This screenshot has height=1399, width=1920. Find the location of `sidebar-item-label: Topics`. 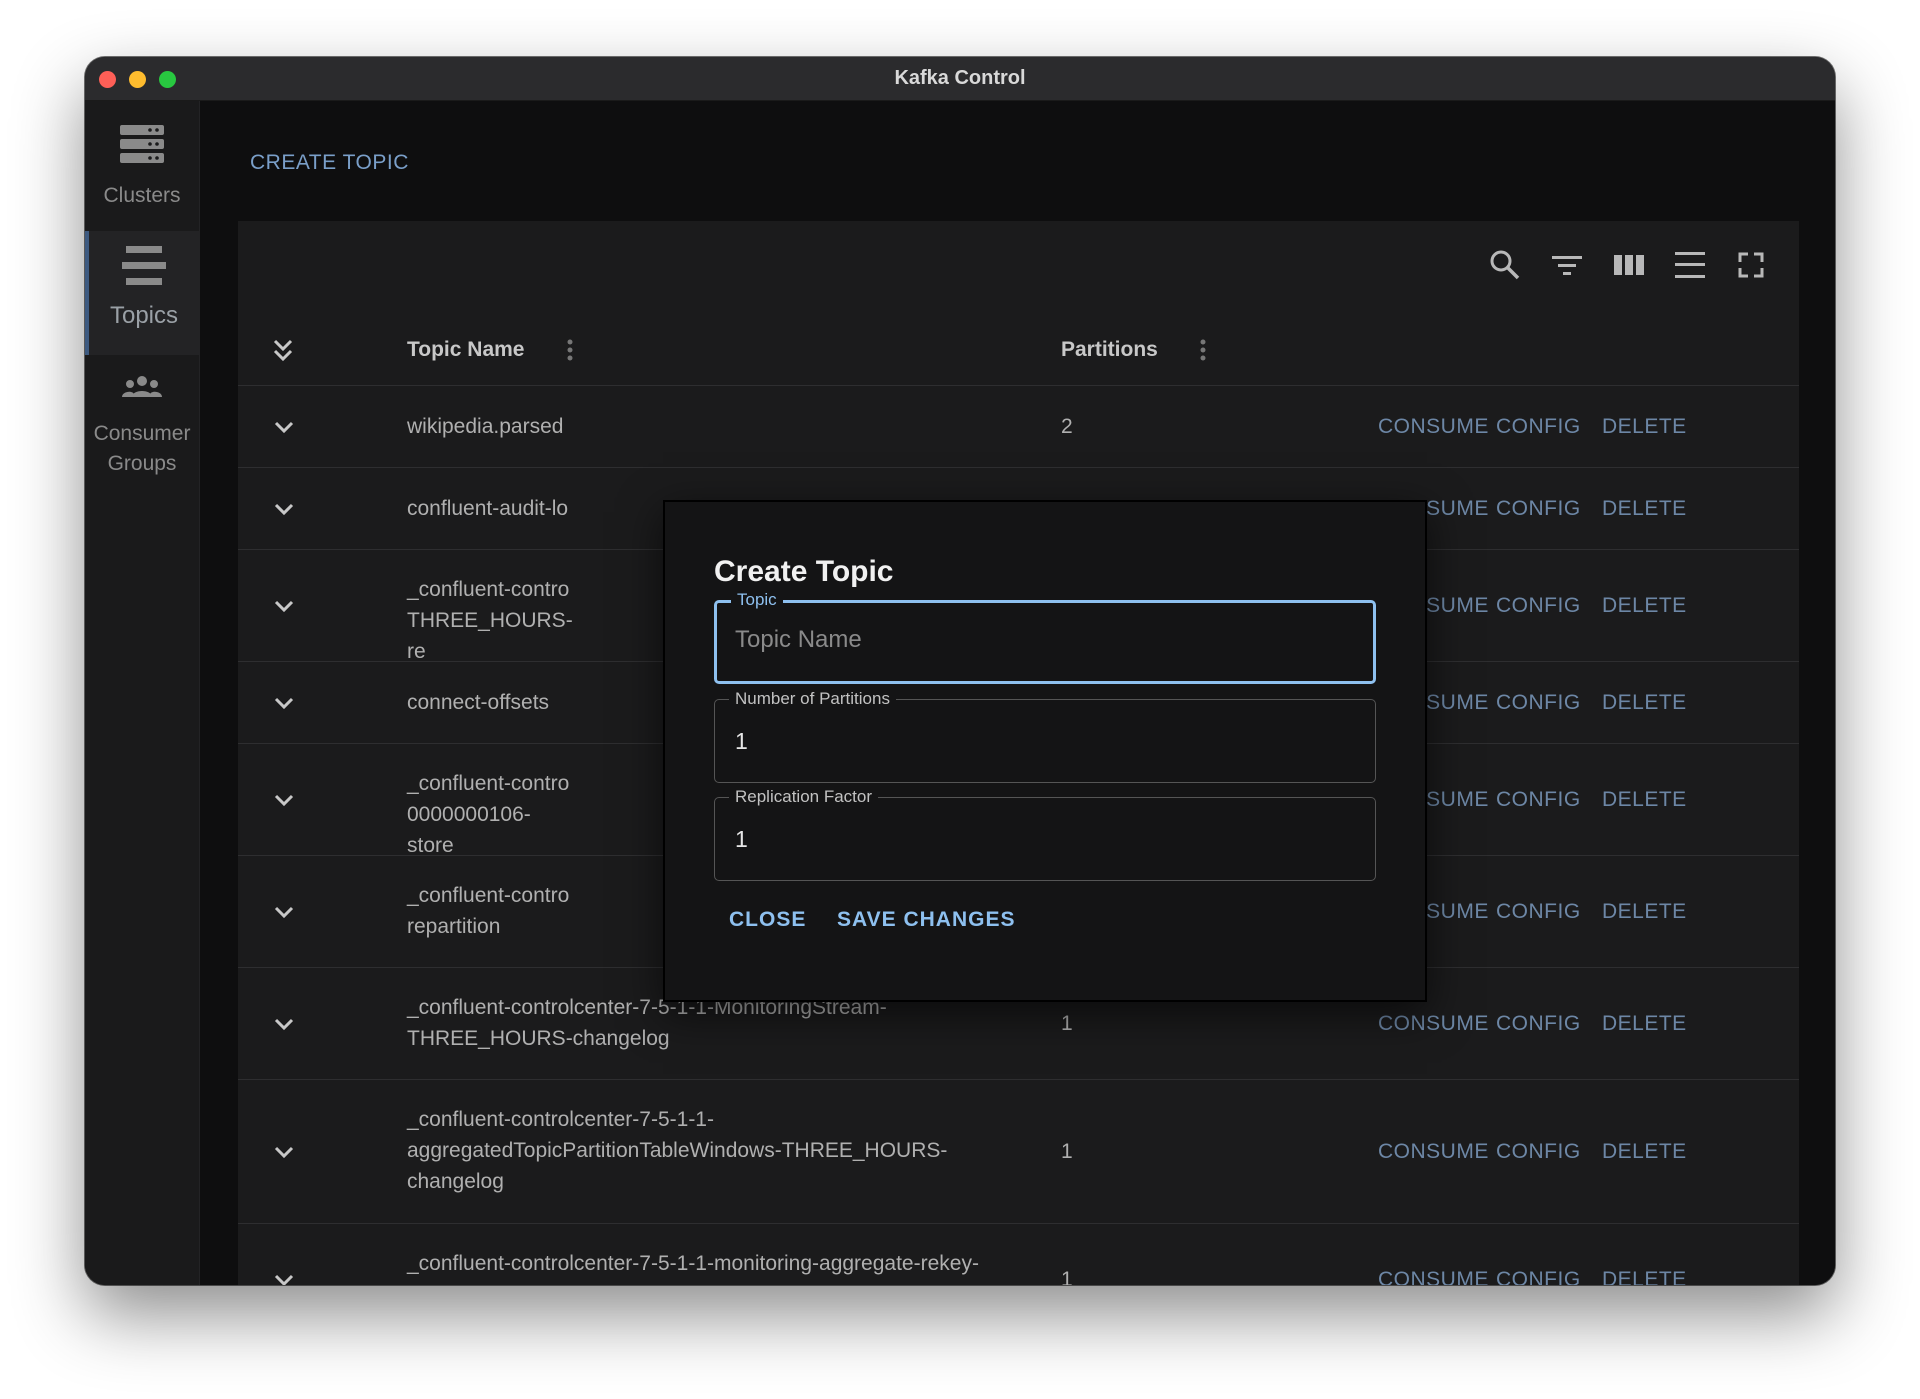

sidebar-item-label: Topics is located at coordinates (144, 315).